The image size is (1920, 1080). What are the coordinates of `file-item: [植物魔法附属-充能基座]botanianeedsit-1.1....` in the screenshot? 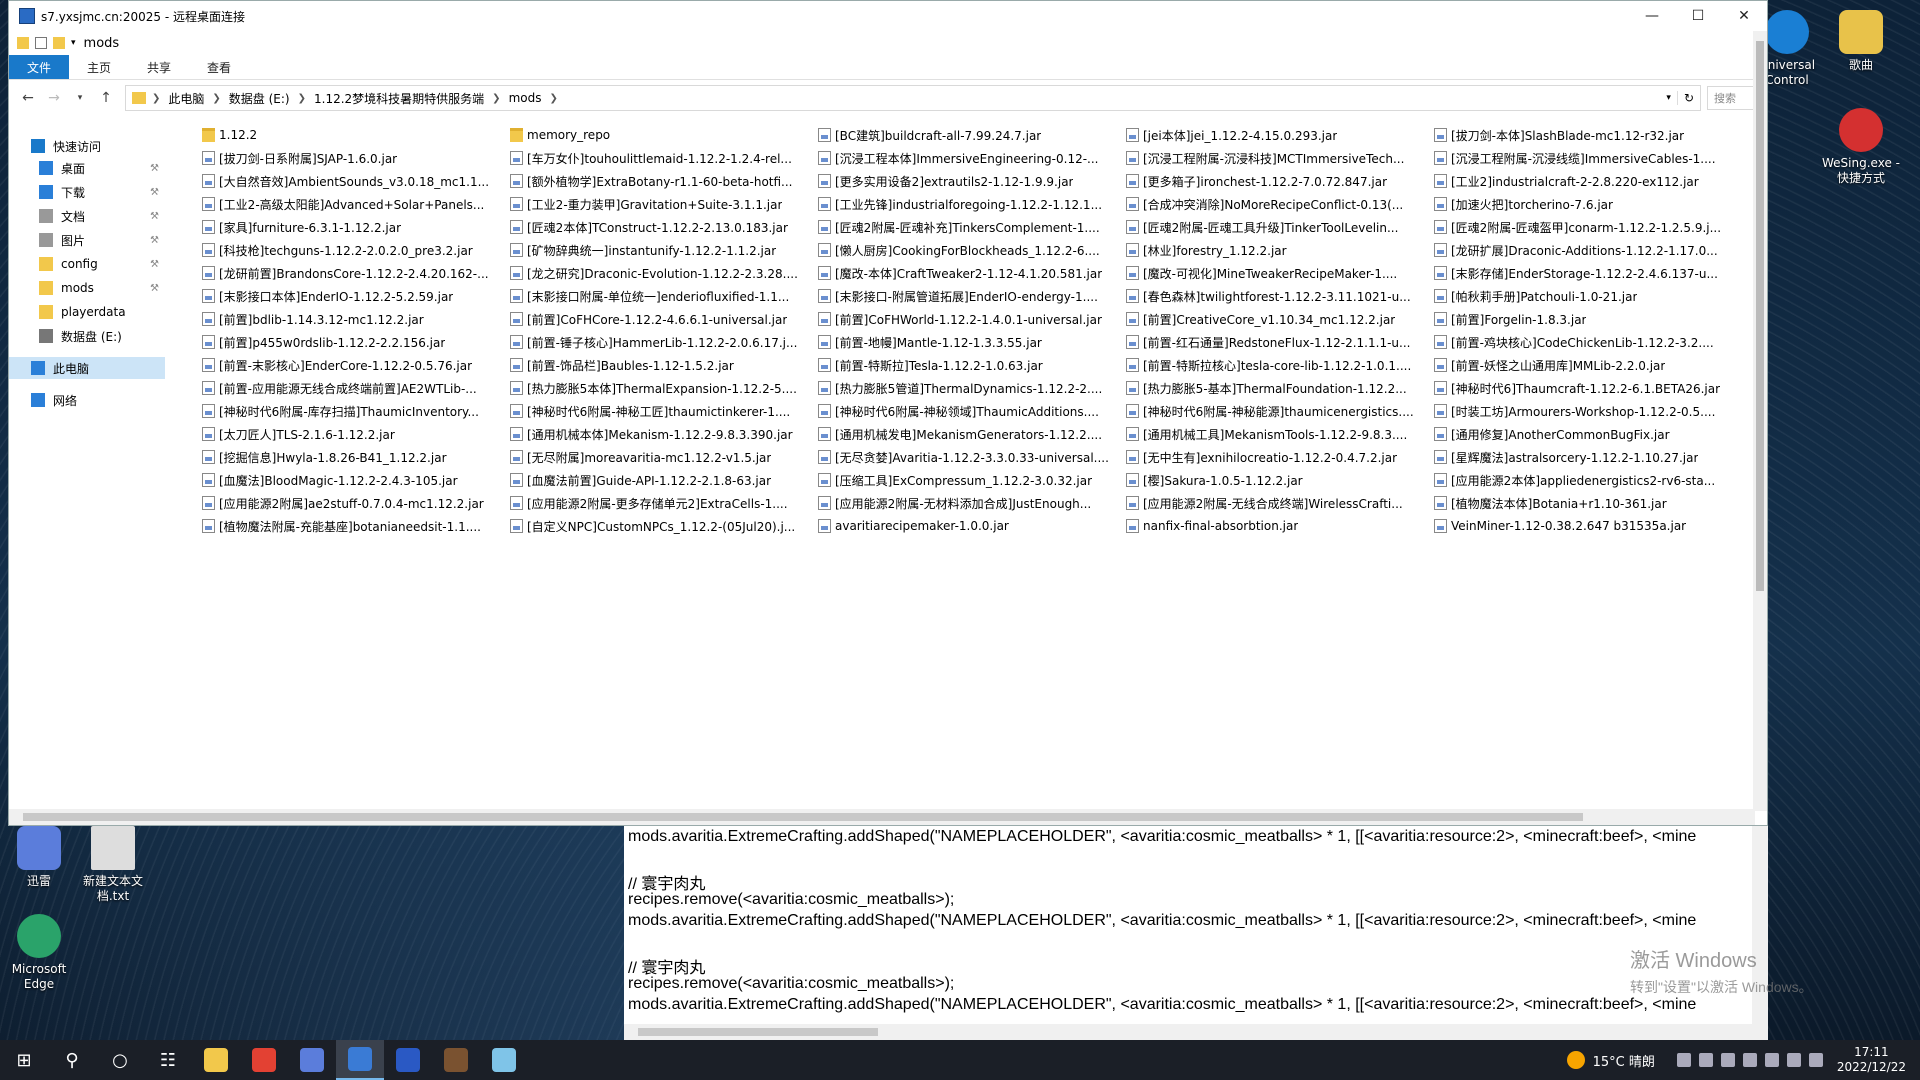 It's located at (352, 526).